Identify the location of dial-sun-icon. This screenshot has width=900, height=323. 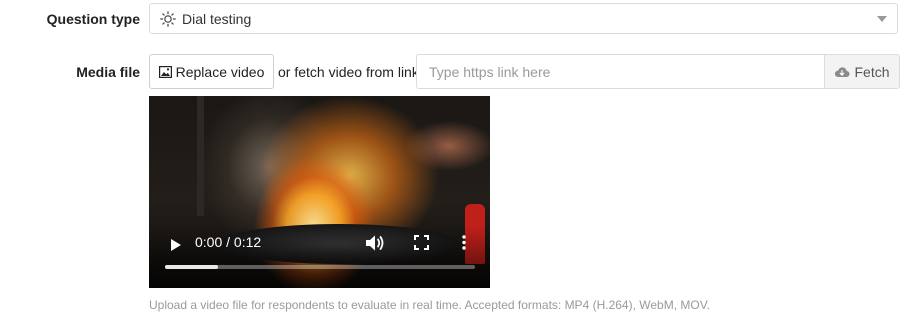
(168, 18).